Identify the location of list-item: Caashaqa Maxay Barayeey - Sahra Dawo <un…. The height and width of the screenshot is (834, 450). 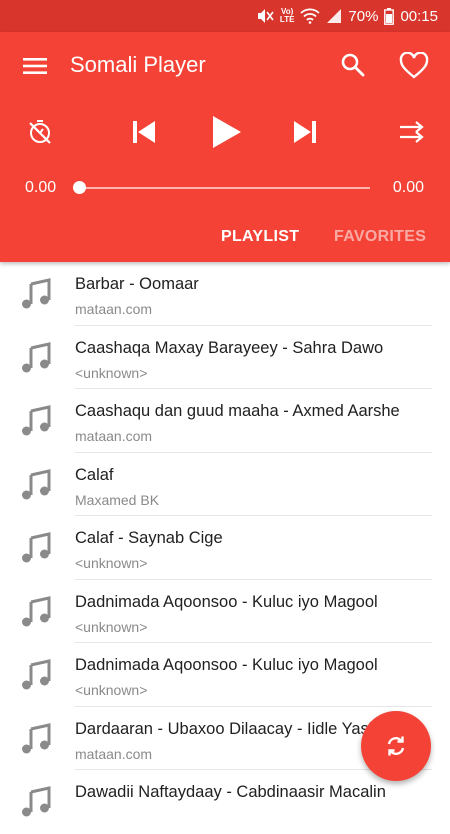
(225, 357).